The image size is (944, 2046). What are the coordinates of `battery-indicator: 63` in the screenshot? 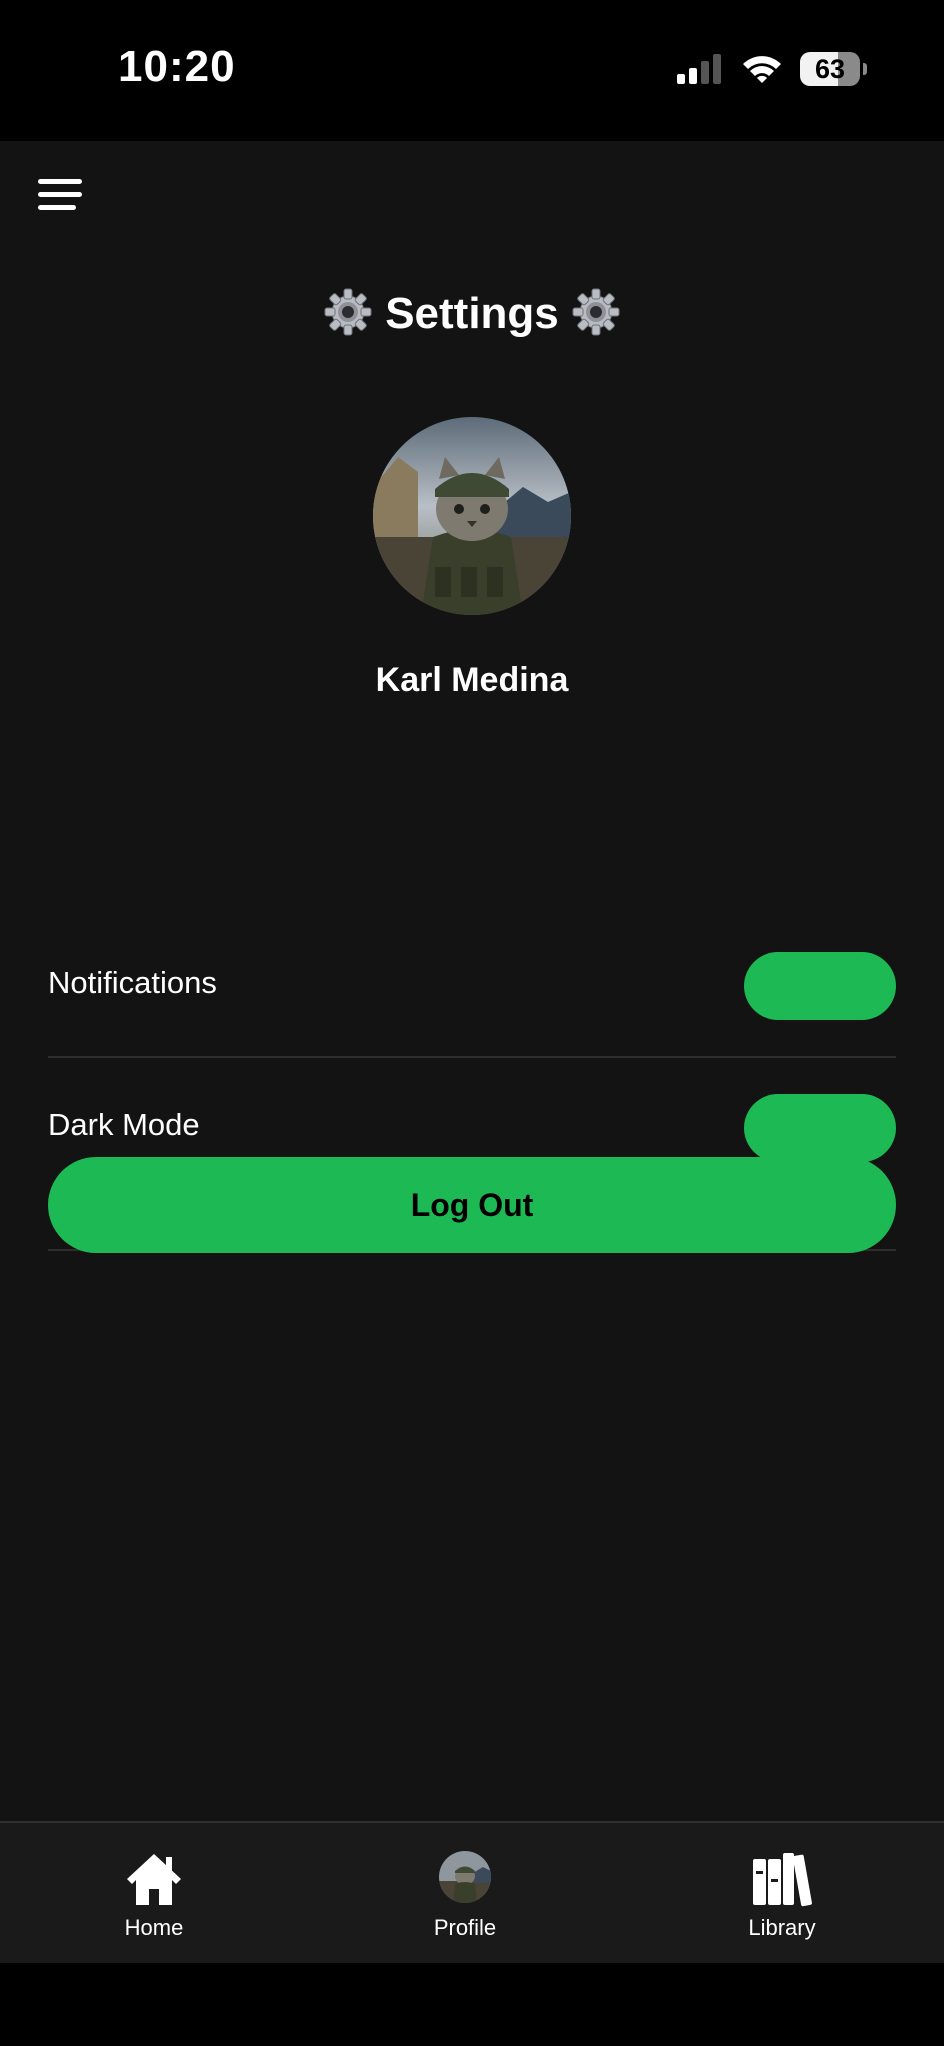 It's located at (830, 69).